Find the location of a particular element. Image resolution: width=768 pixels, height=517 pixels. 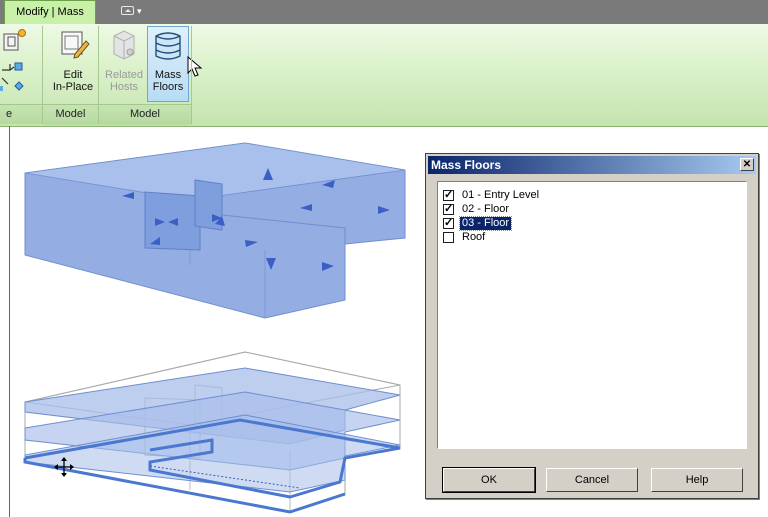

panel-divider is located at coordinates (191, 75).